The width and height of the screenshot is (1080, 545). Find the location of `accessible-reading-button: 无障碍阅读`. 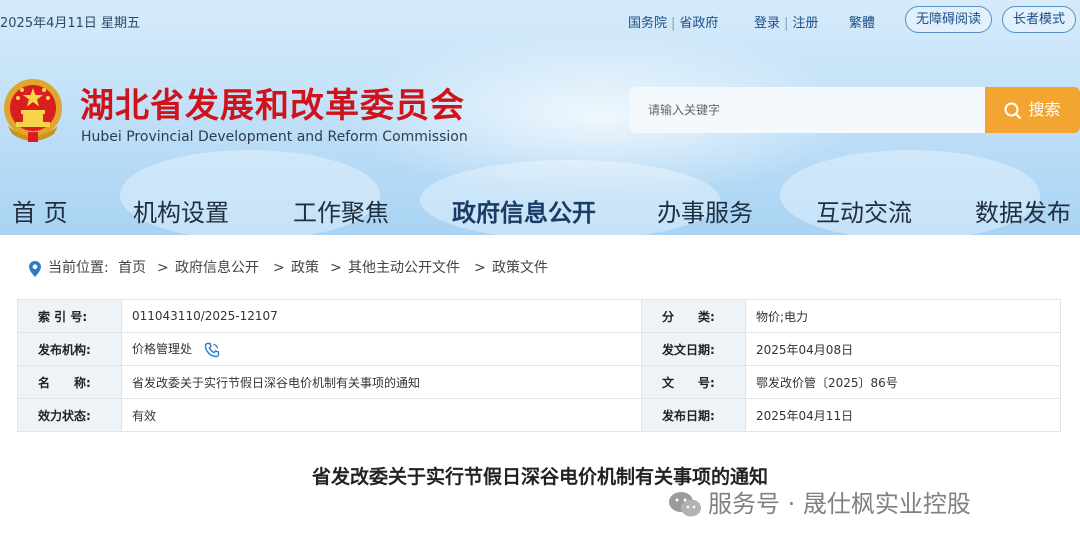

accessible-reading-button: 无障碍阅读 is located at coordinates (949, 19).